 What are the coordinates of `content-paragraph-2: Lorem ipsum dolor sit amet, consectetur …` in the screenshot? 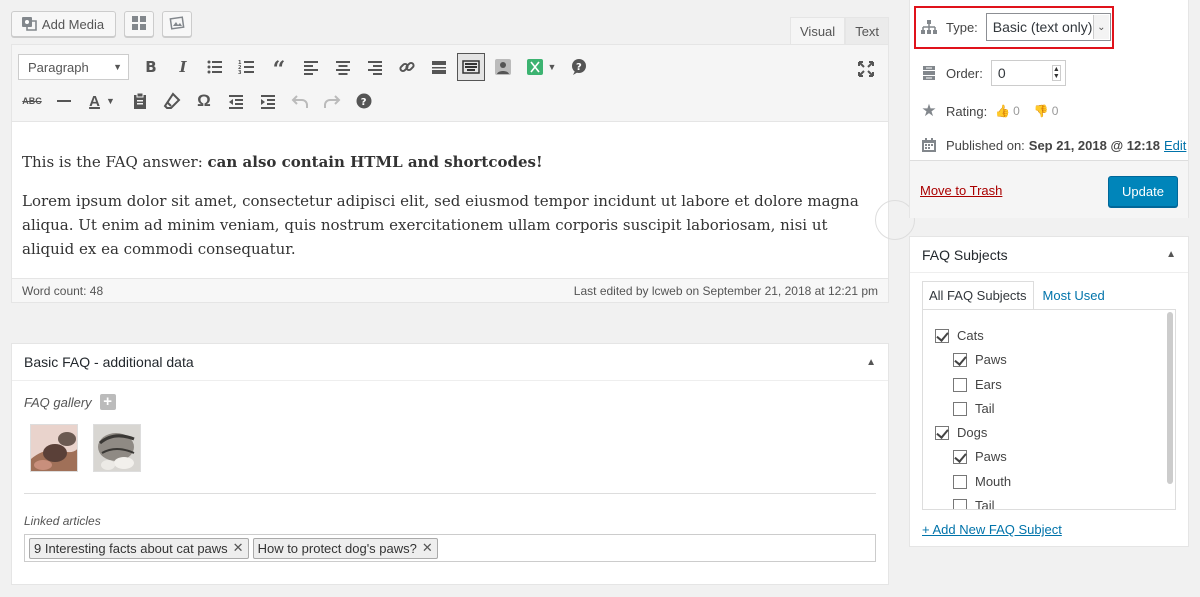 It's located at (440, 225).